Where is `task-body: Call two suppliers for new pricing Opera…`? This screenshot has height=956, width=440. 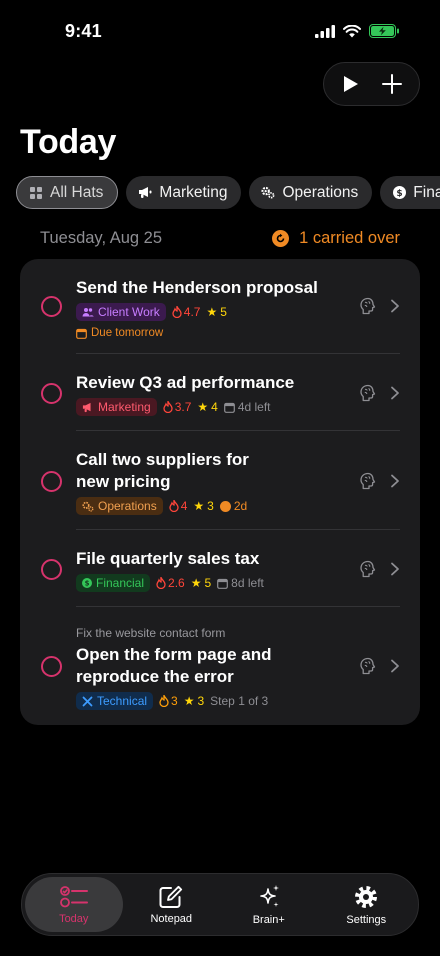
task-body: Call two suppliers for new pricing Opera… is located at coordinates (218, 482).